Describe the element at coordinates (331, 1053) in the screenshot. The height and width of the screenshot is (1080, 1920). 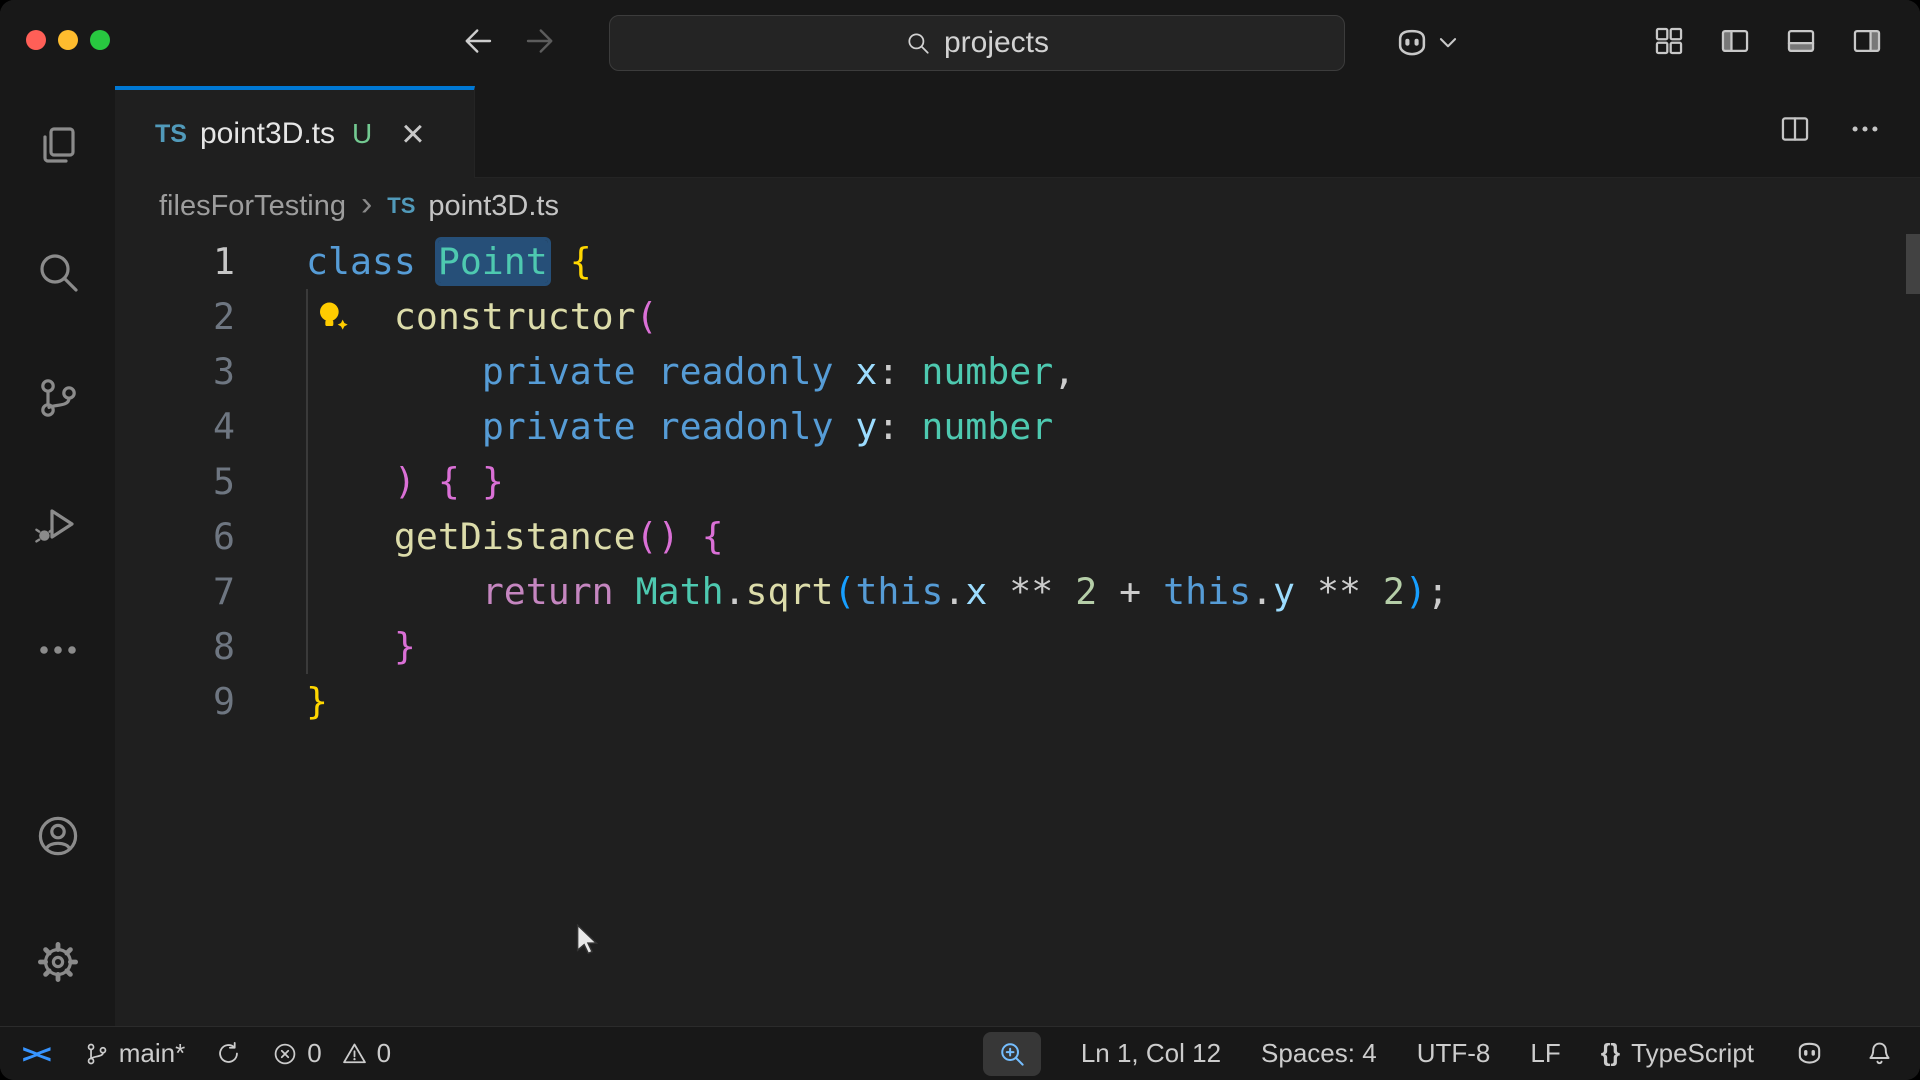
I see `problems-status: 0 0` at that location.